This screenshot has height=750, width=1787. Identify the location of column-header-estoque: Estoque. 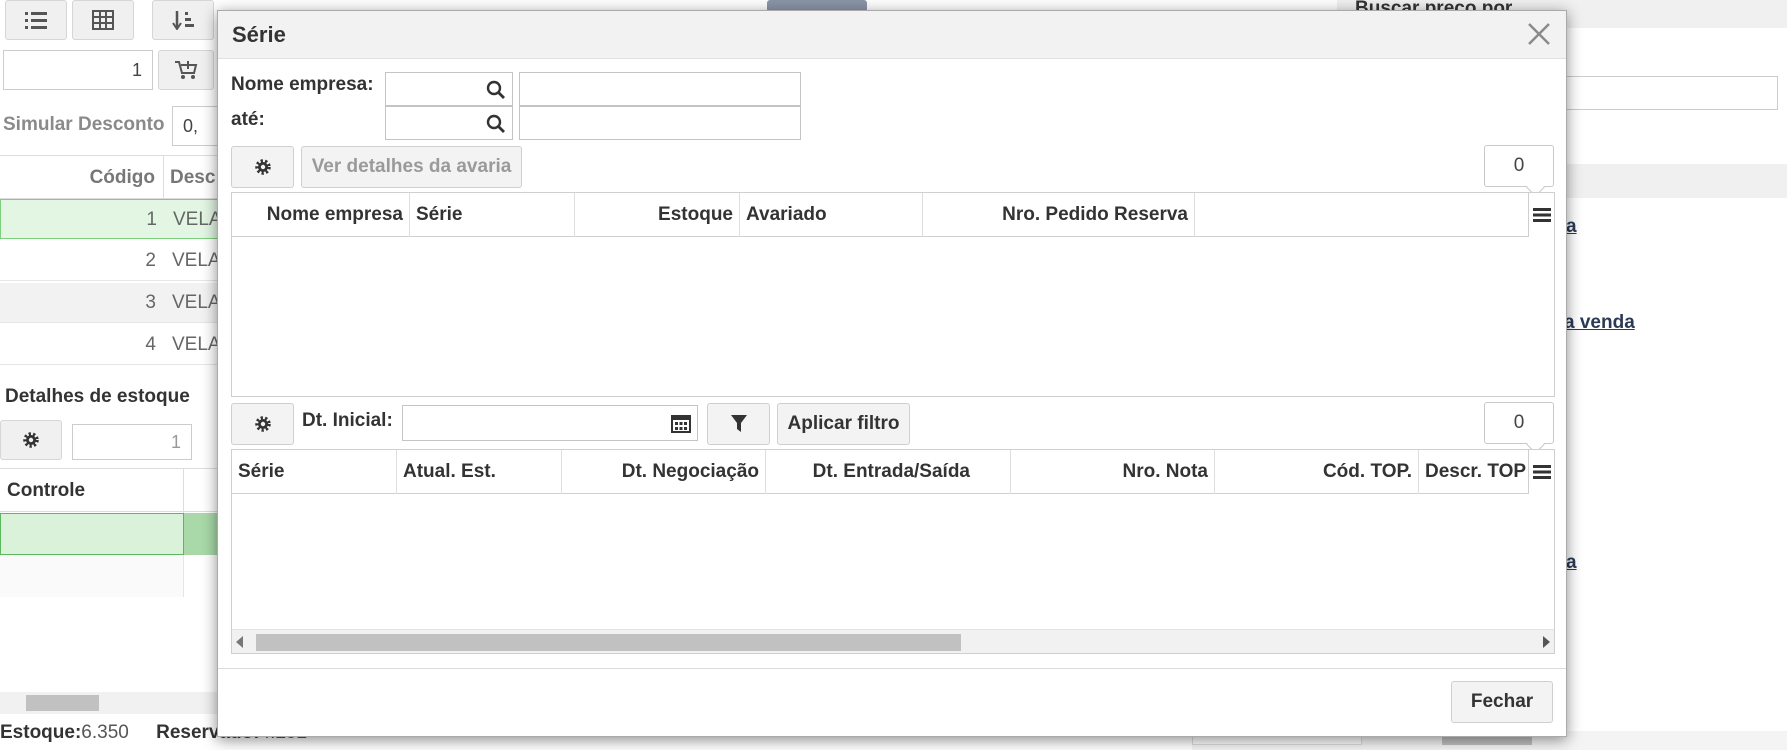
(657, 215).